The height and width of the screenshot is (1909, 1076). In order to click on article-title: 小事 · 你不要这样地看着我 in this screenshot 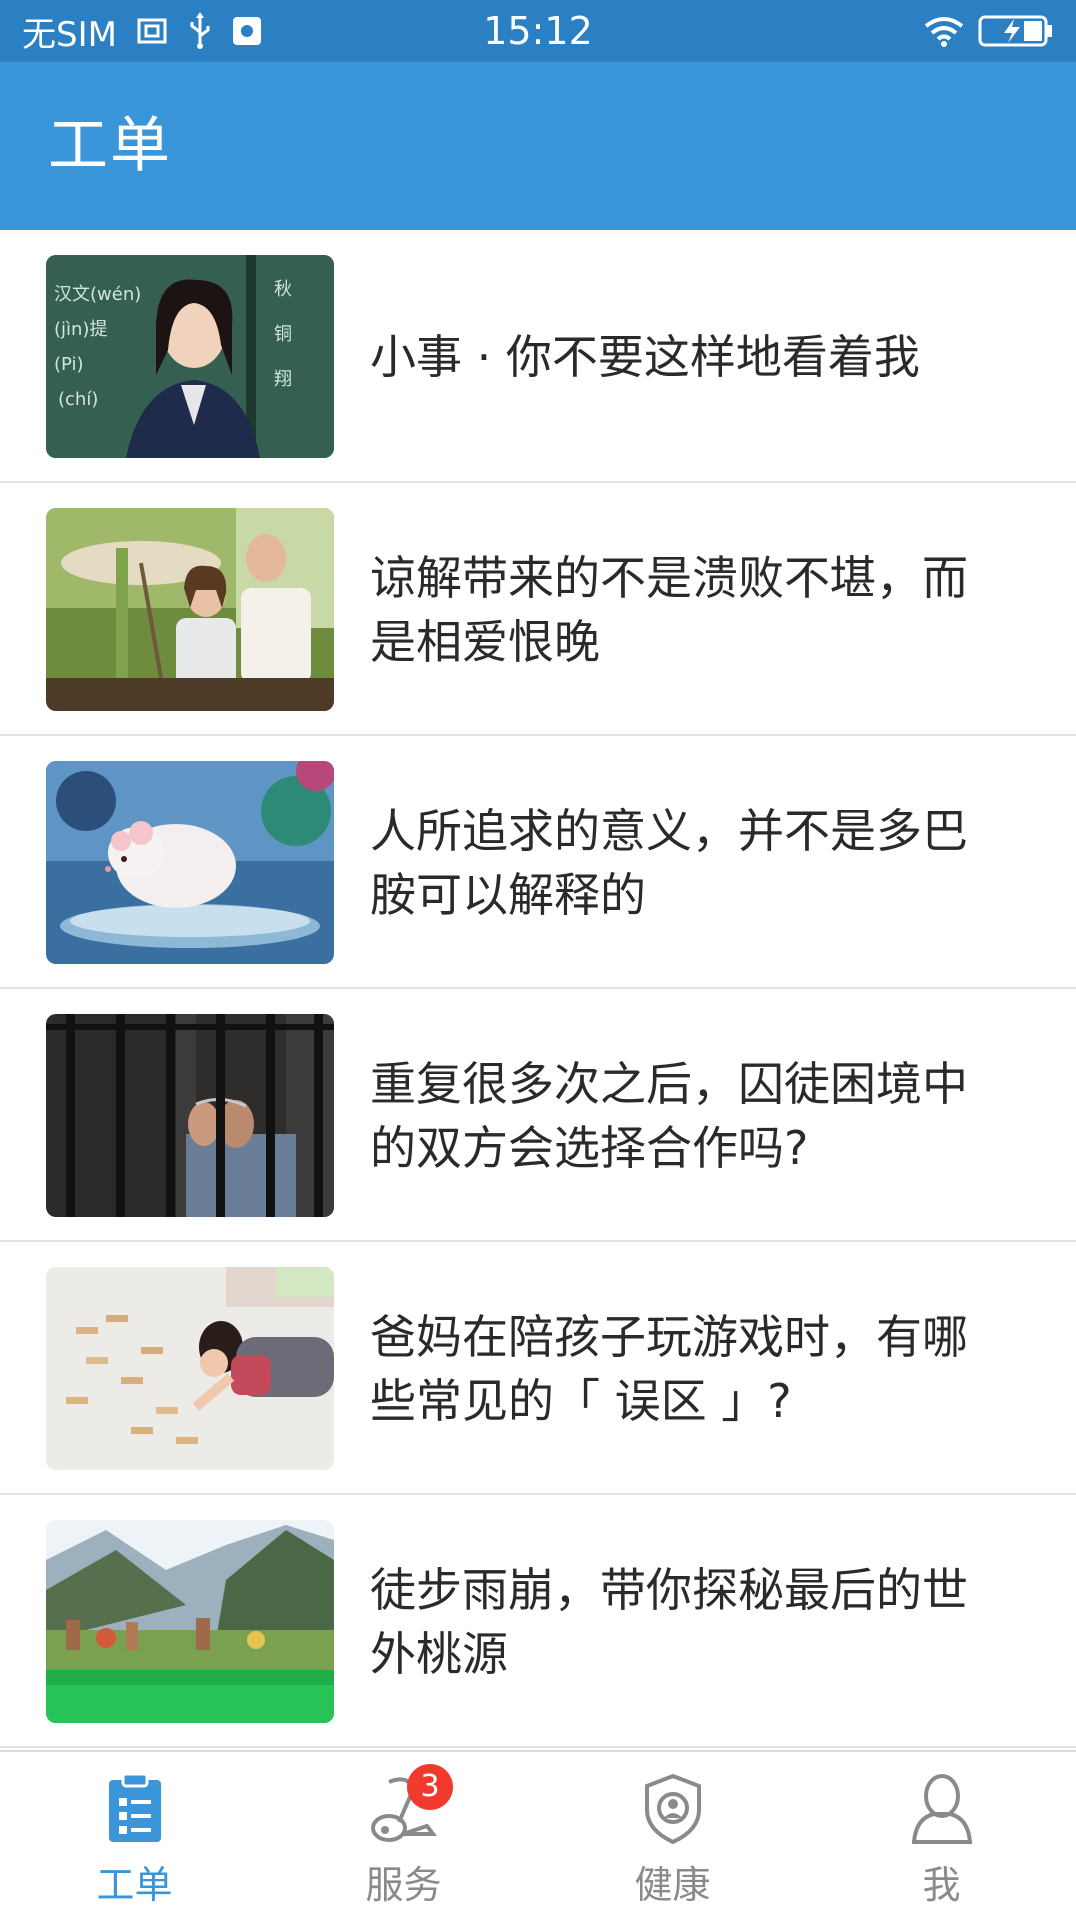, I will do `click(645, 356)`.